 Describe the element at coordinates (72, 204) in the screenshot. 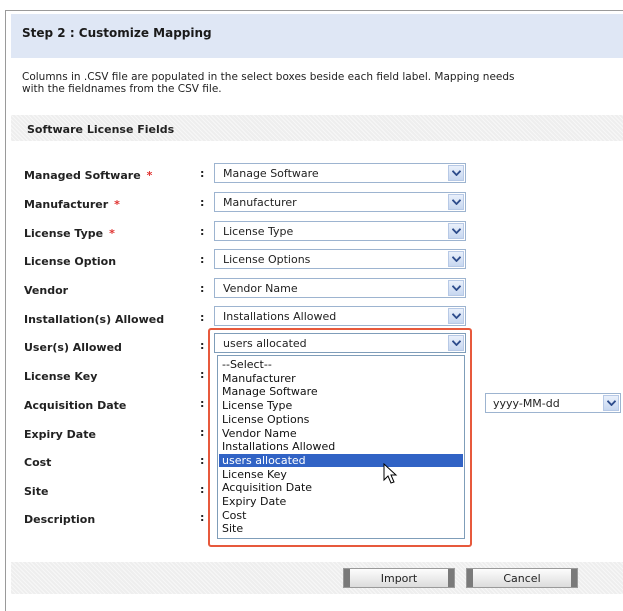

I see `label-manufacturer: Manufacturer *` at that location.